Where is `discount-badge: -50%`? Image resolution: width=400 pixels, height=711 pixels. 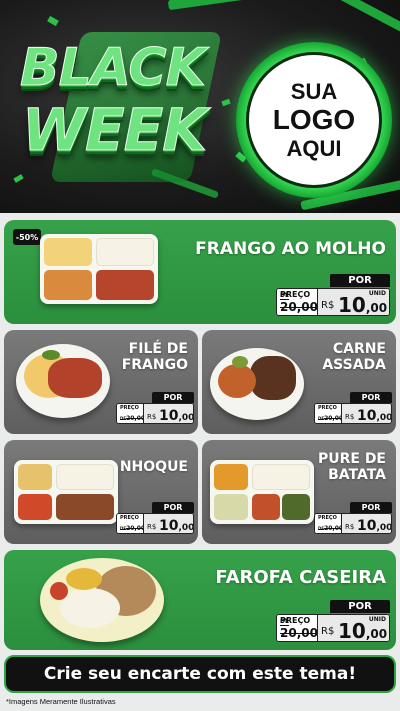
discount-badge: -50% is located at coordinates (27, 237).